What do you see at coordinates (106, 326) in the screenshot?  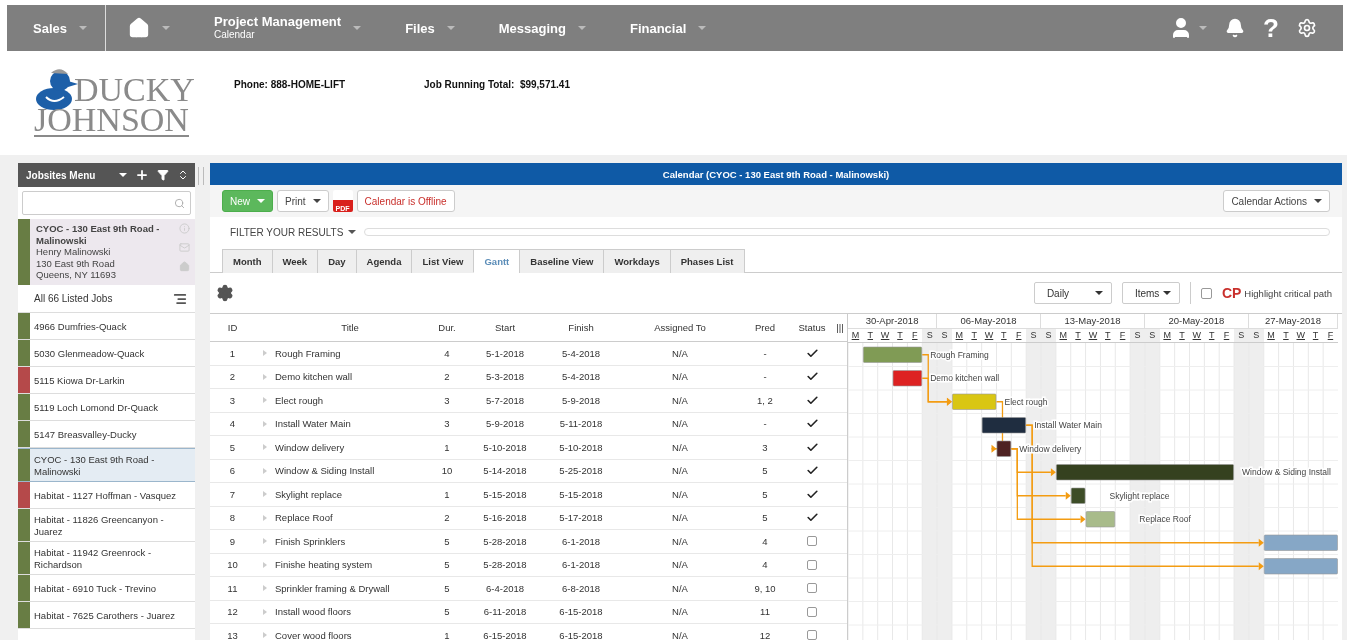 I see `job-list-item: 4966 Dumfries-Quack` at bounding box center [106, 326].